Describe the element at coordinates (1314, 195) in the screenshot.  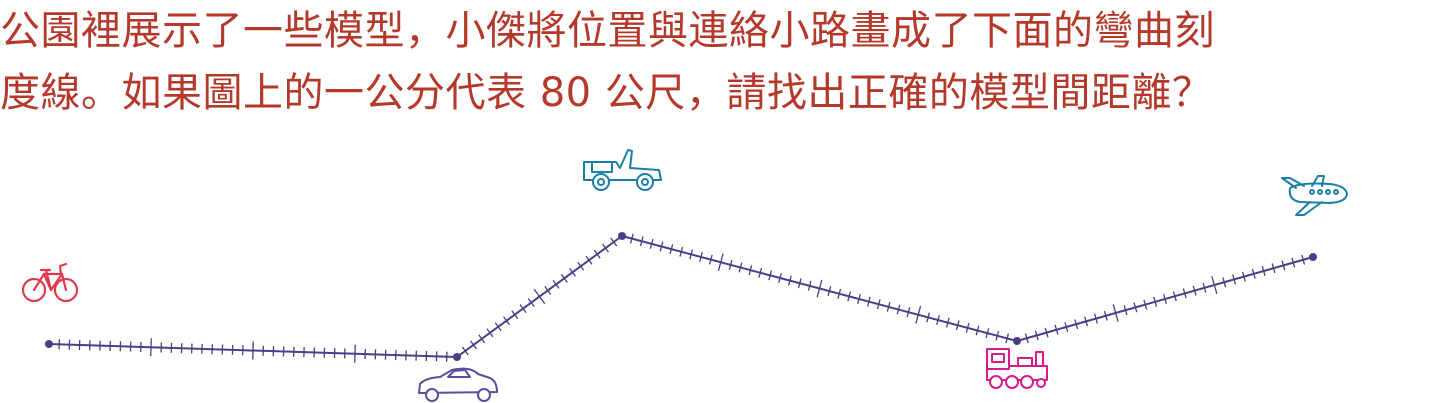
I see `airplane-icon` at that location.